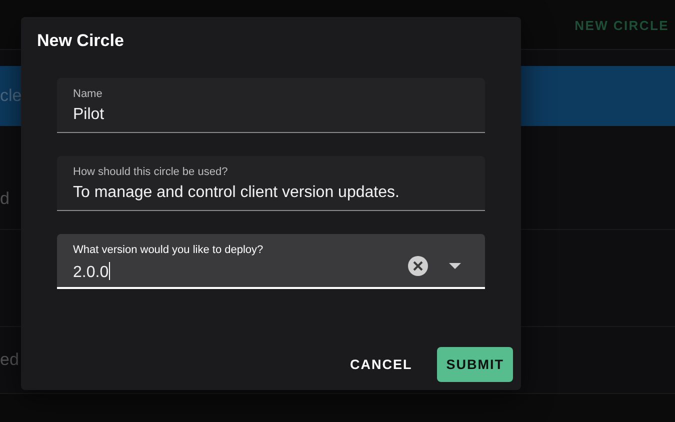 Image resolution: width=675 pixels, height=422 pixels. Describe the element at coordinates (236, 193) in the screenshot. I see `field-value: To manage and control client version updates.` at that location.